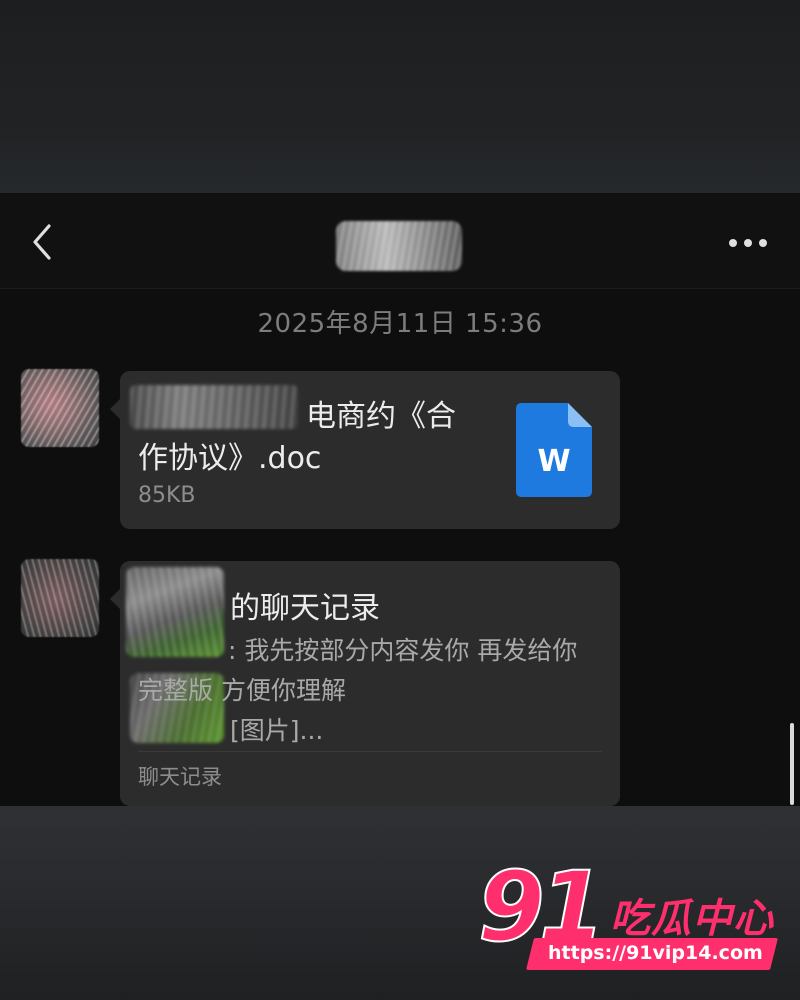 Image resolution: width=800 pixels, height=1000 pixels. I want to click on chat-navbar, so click(400, 241).